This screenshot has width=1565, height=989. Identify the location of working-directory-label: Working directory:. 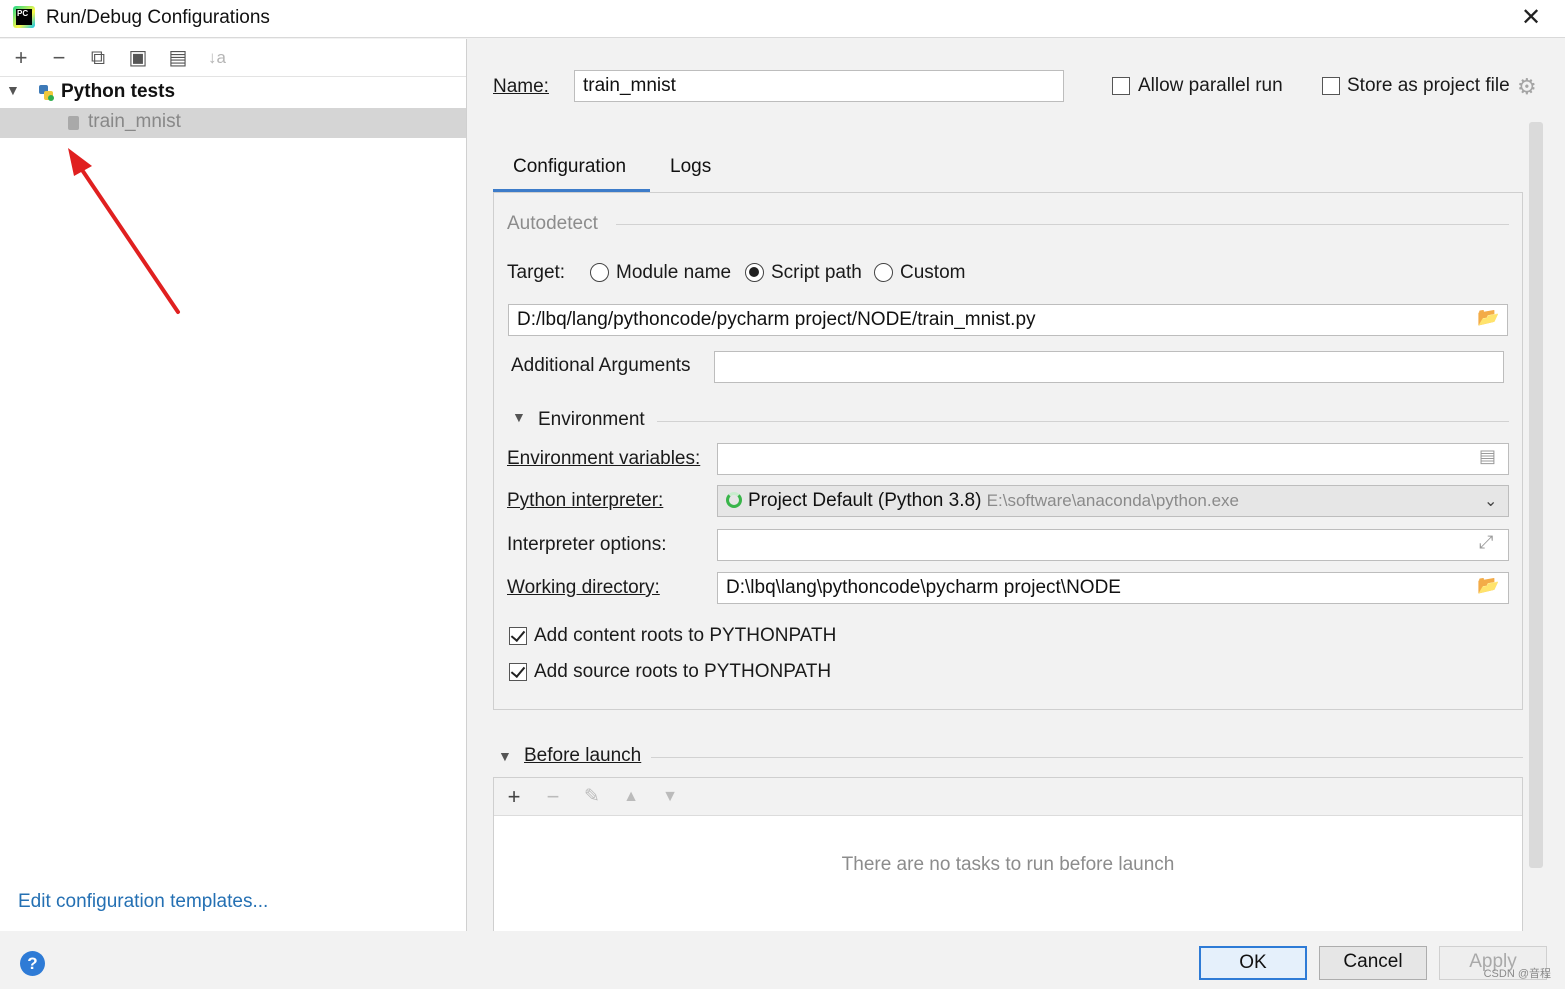
(583, 587).